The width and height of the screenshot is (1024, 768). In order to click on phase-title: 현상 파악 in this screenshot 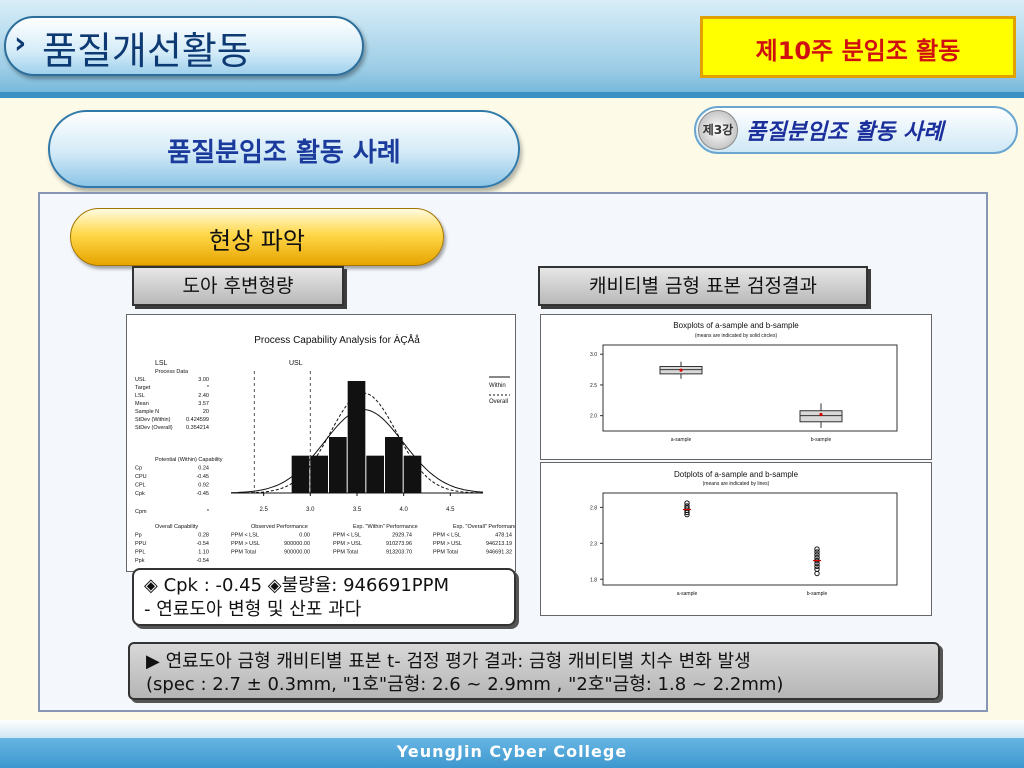, I will do `click(257, 241)`.